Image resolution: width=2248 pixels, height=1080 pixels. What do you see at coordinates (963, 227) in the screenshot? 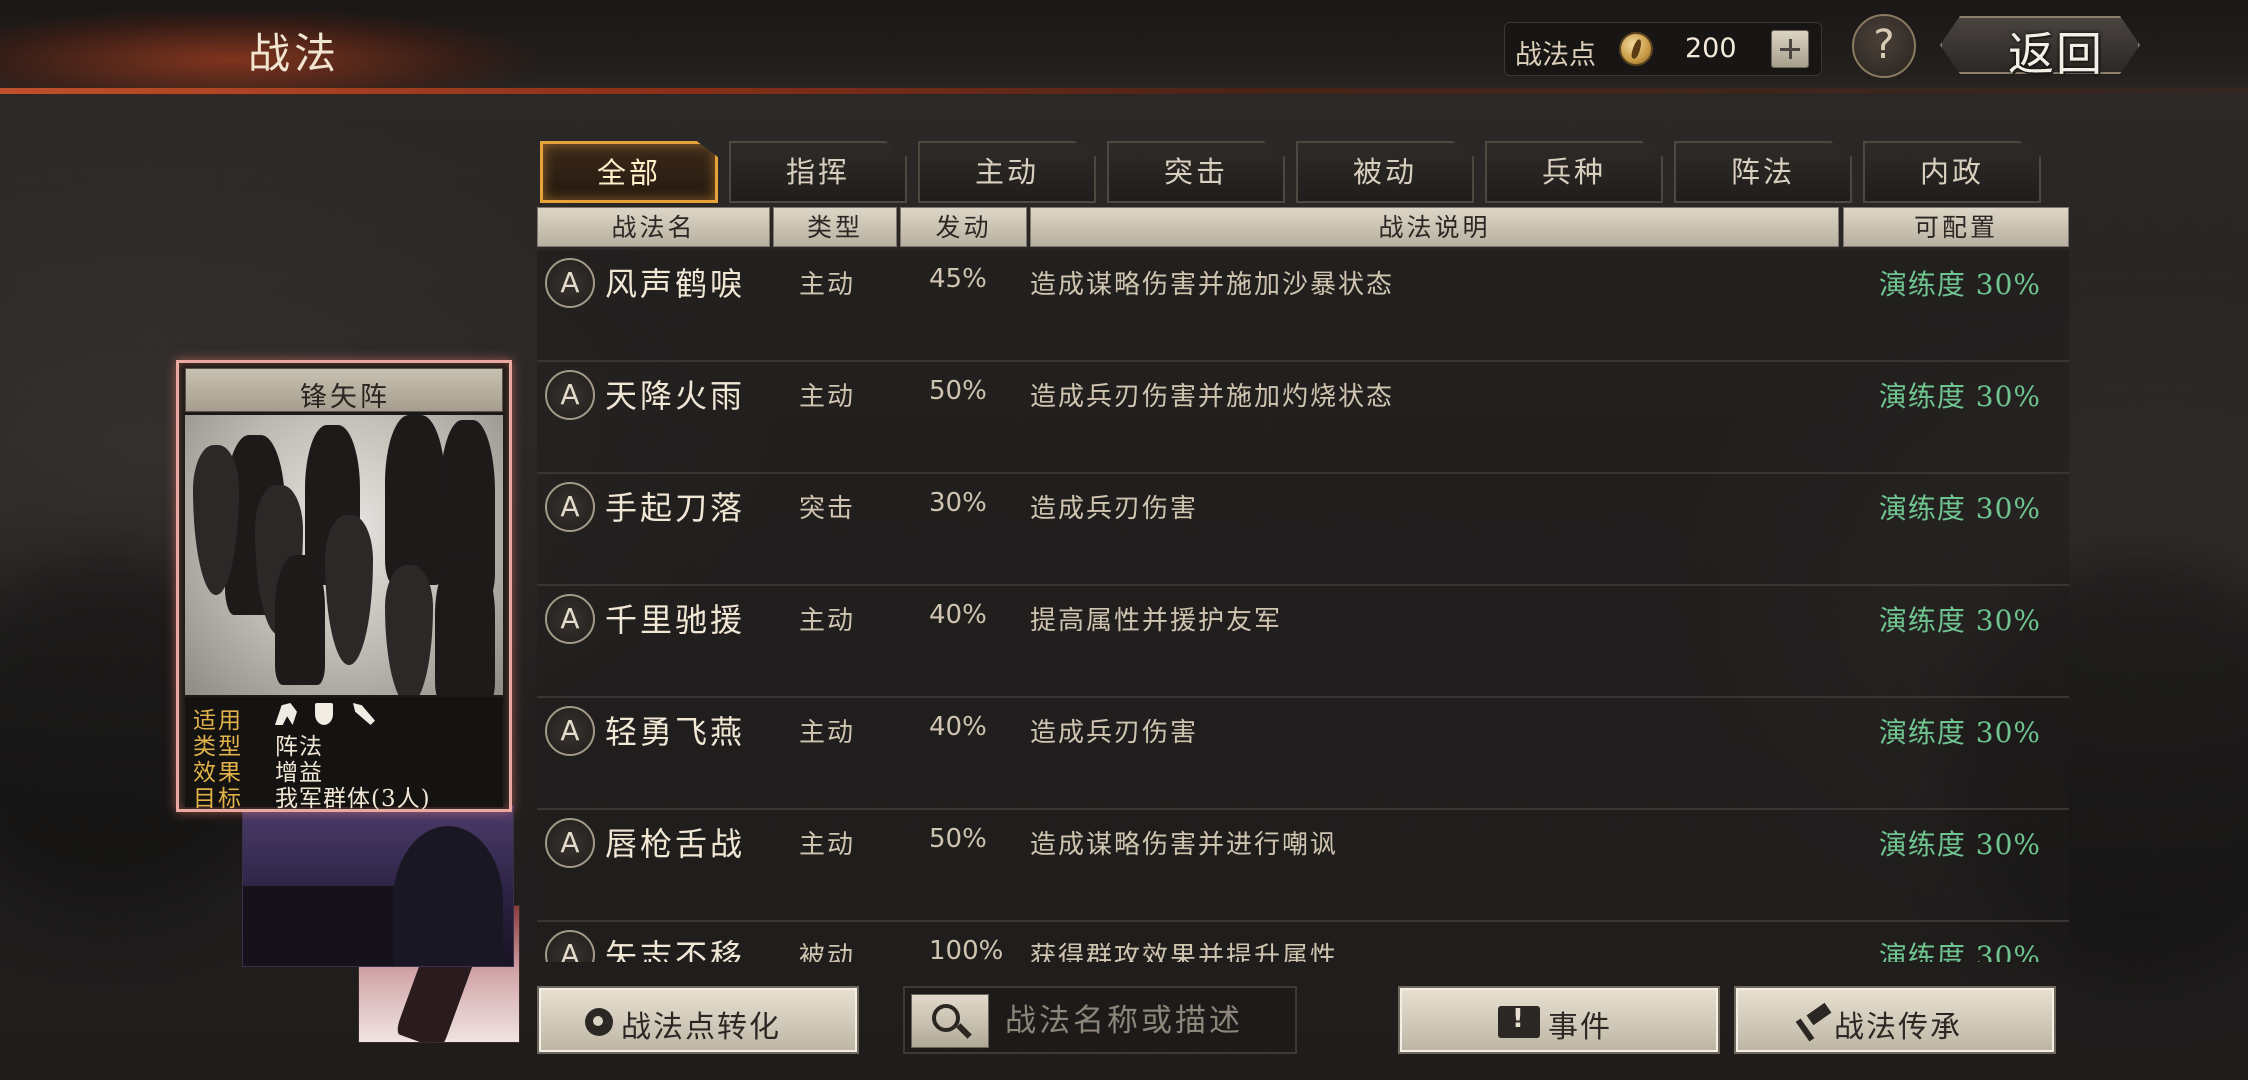
I see `column-header-trigger-rate: 发动` at bounding box center [963, 227].